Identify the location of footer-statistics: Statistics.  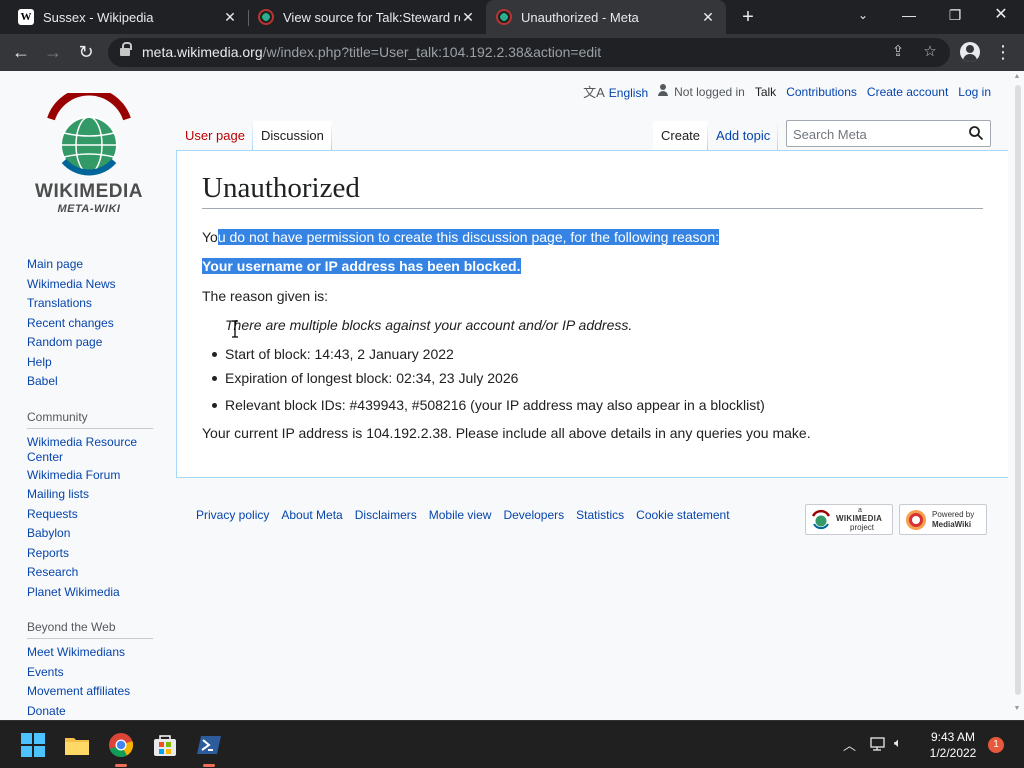
(600, 515).